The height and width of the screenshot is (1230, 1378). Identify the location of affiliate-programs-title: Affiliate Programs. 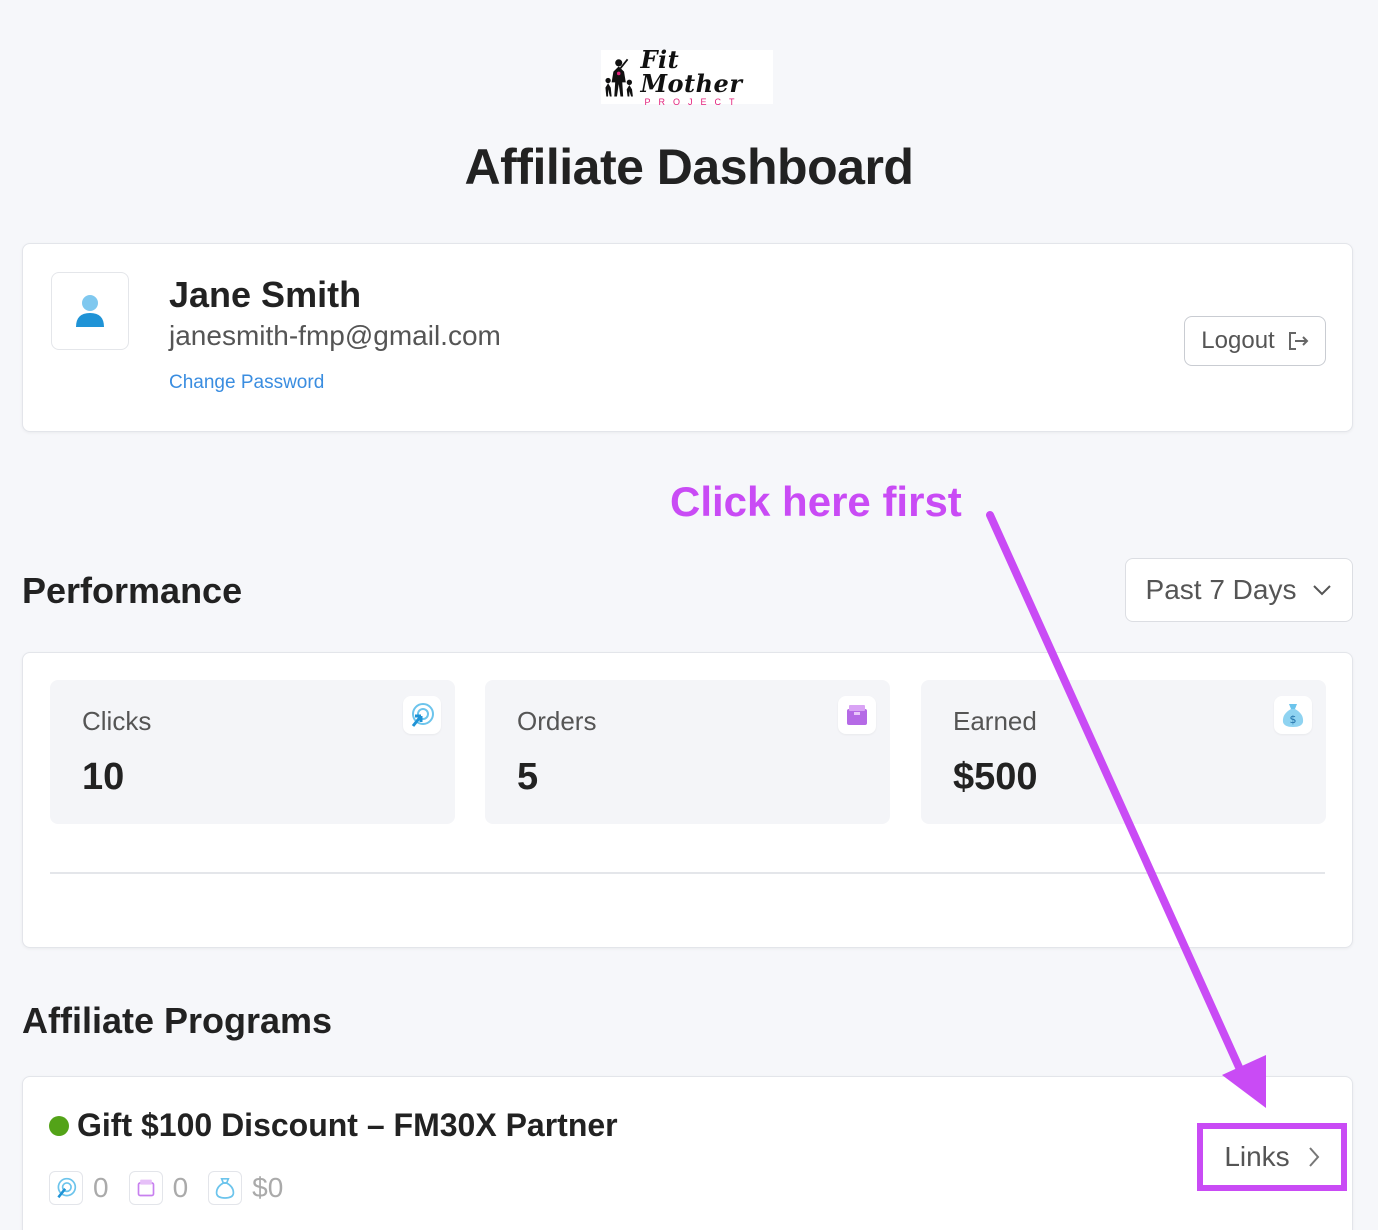
(177, 1020).